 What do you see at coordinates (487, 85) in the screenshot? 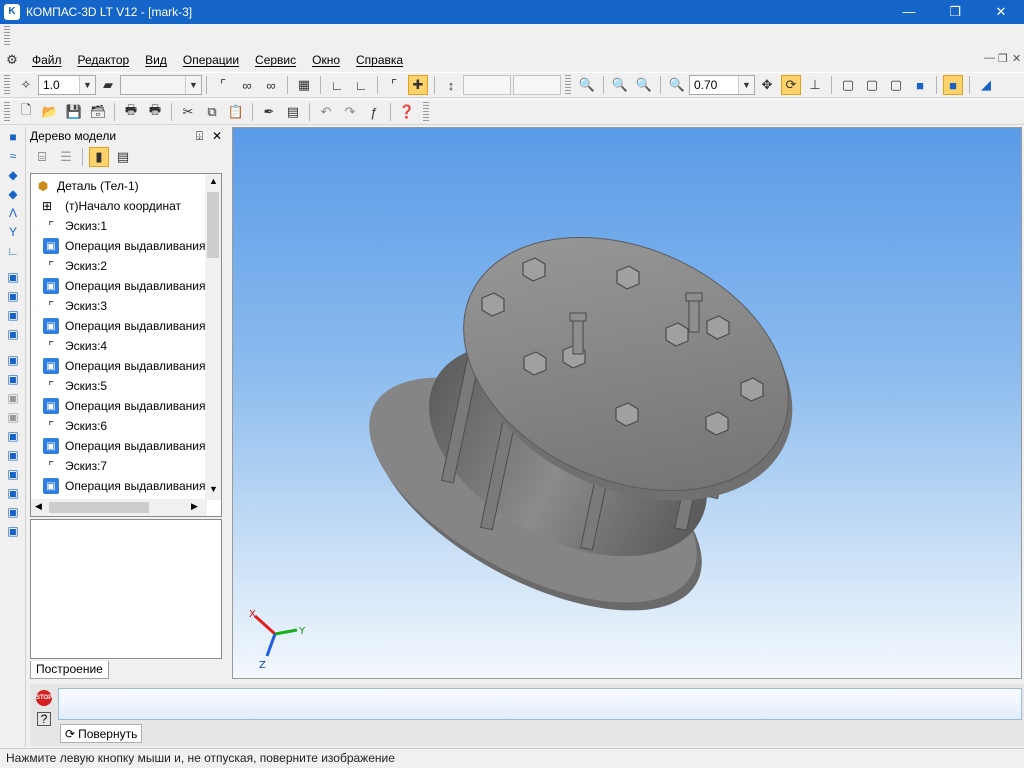
I see `coord-x-field` at bounding box center [487, 85].